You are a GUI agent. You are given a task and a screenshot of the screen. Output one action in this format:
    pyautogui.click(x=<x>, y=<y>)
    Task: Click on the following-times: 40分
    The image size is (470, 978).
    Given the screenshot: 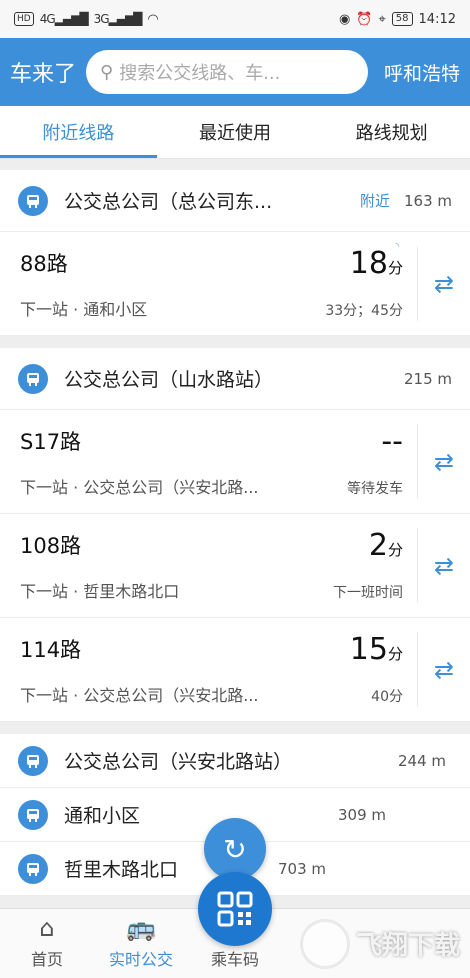 What is the action you would take?
    pyautogui.click(x=387, y=697)
    